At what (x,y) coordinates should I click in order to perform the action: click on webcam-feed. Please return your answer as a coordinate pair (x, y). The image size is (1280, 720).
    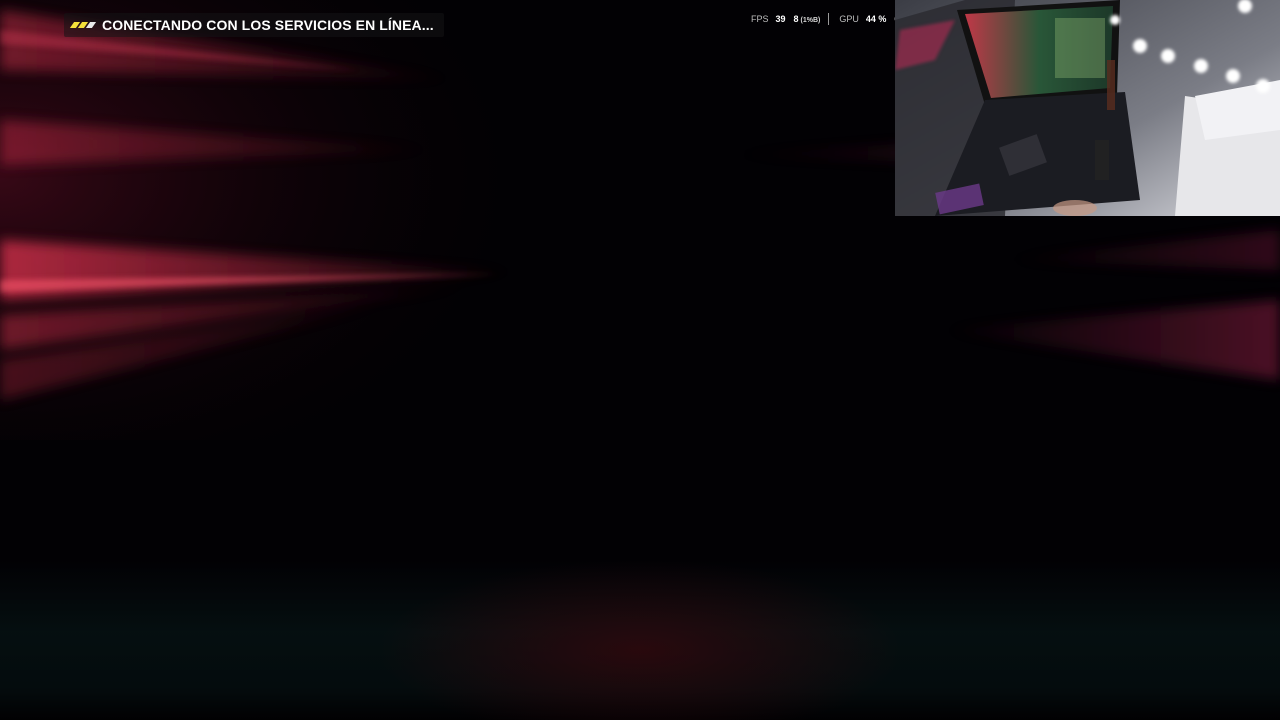
    Looking at the image, I should click on (1087, 108).